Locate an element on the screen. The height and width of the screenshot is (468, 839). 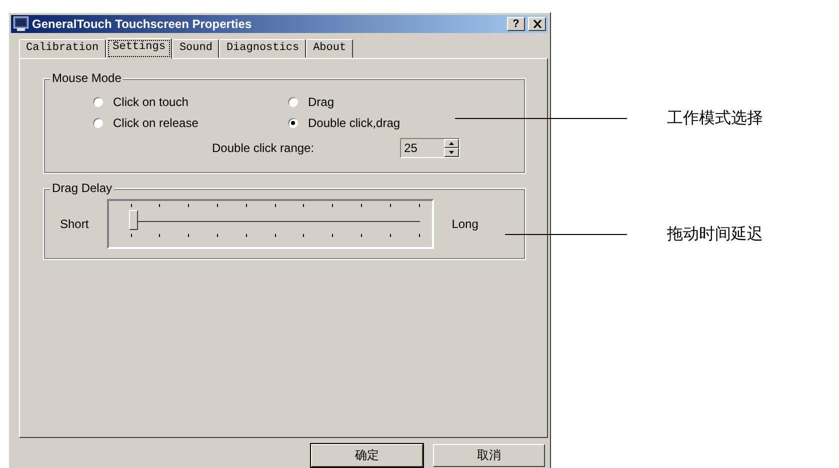
slider-min-label: Short is located at coordinates (74, 224).